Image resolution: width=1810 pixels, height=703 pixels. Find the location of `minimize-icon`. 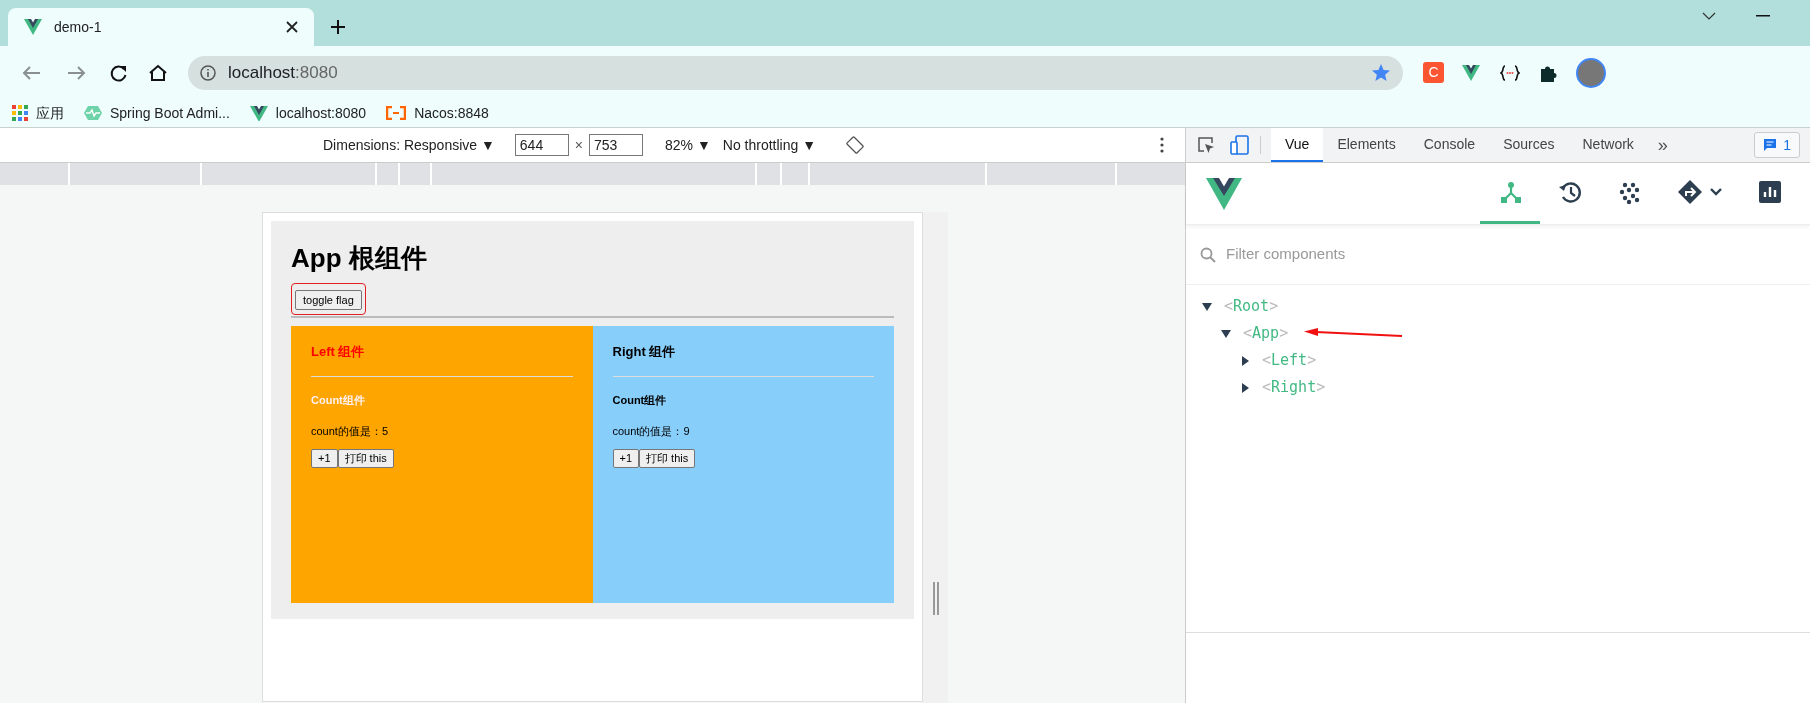

minimize-icon is located at coordinates (1763, 16).